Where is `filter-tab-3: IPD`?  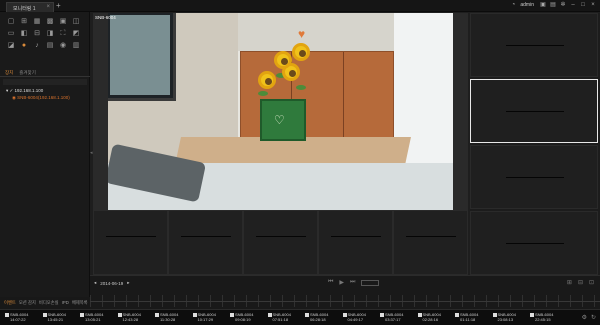
filter-tab-3: IPD is located at coordinates (65, 303).